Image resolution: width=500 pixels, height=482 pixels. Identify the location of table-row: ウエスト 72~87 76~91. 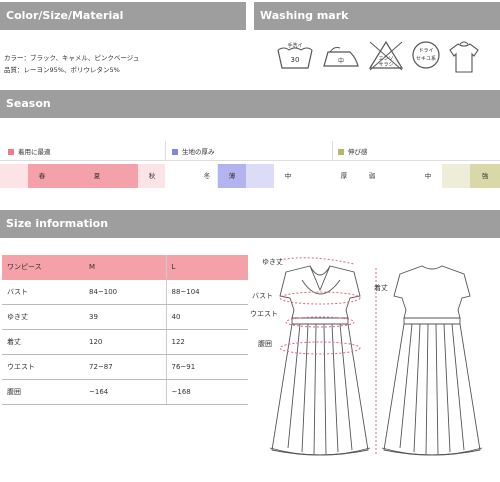
(125, 367).